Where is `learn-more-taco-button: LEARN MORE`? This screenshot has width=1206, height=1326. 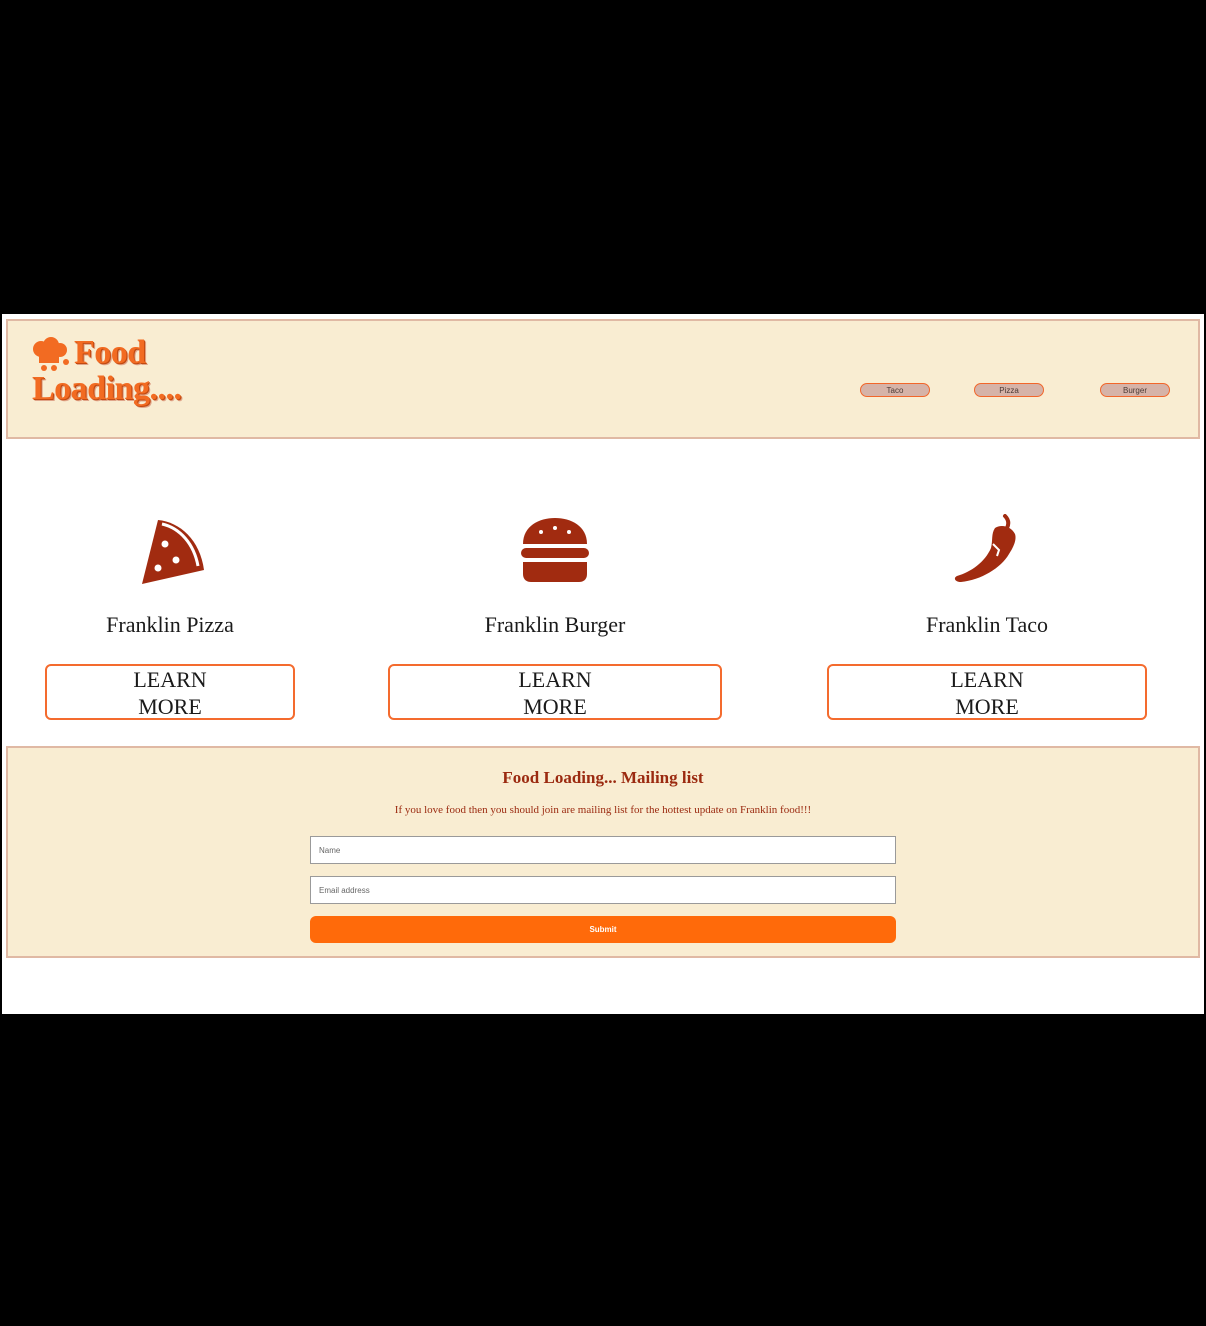
learn-more-taco-button: LEARN MORE is located at coordinates (987, 692).